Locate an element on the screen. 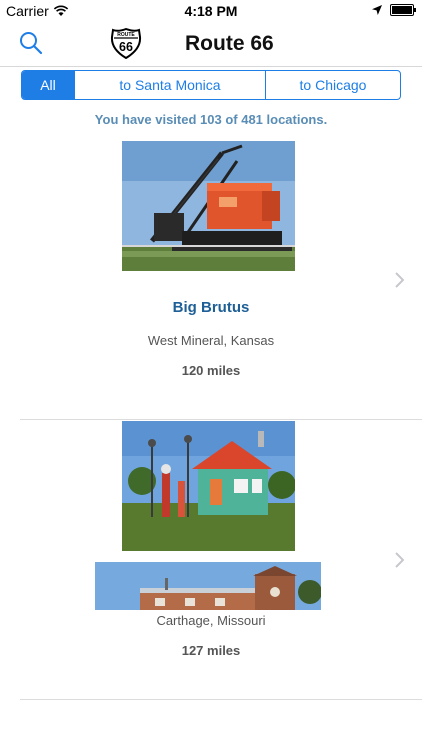  location-distance: 120 miles is located at coordinates (211, 370).